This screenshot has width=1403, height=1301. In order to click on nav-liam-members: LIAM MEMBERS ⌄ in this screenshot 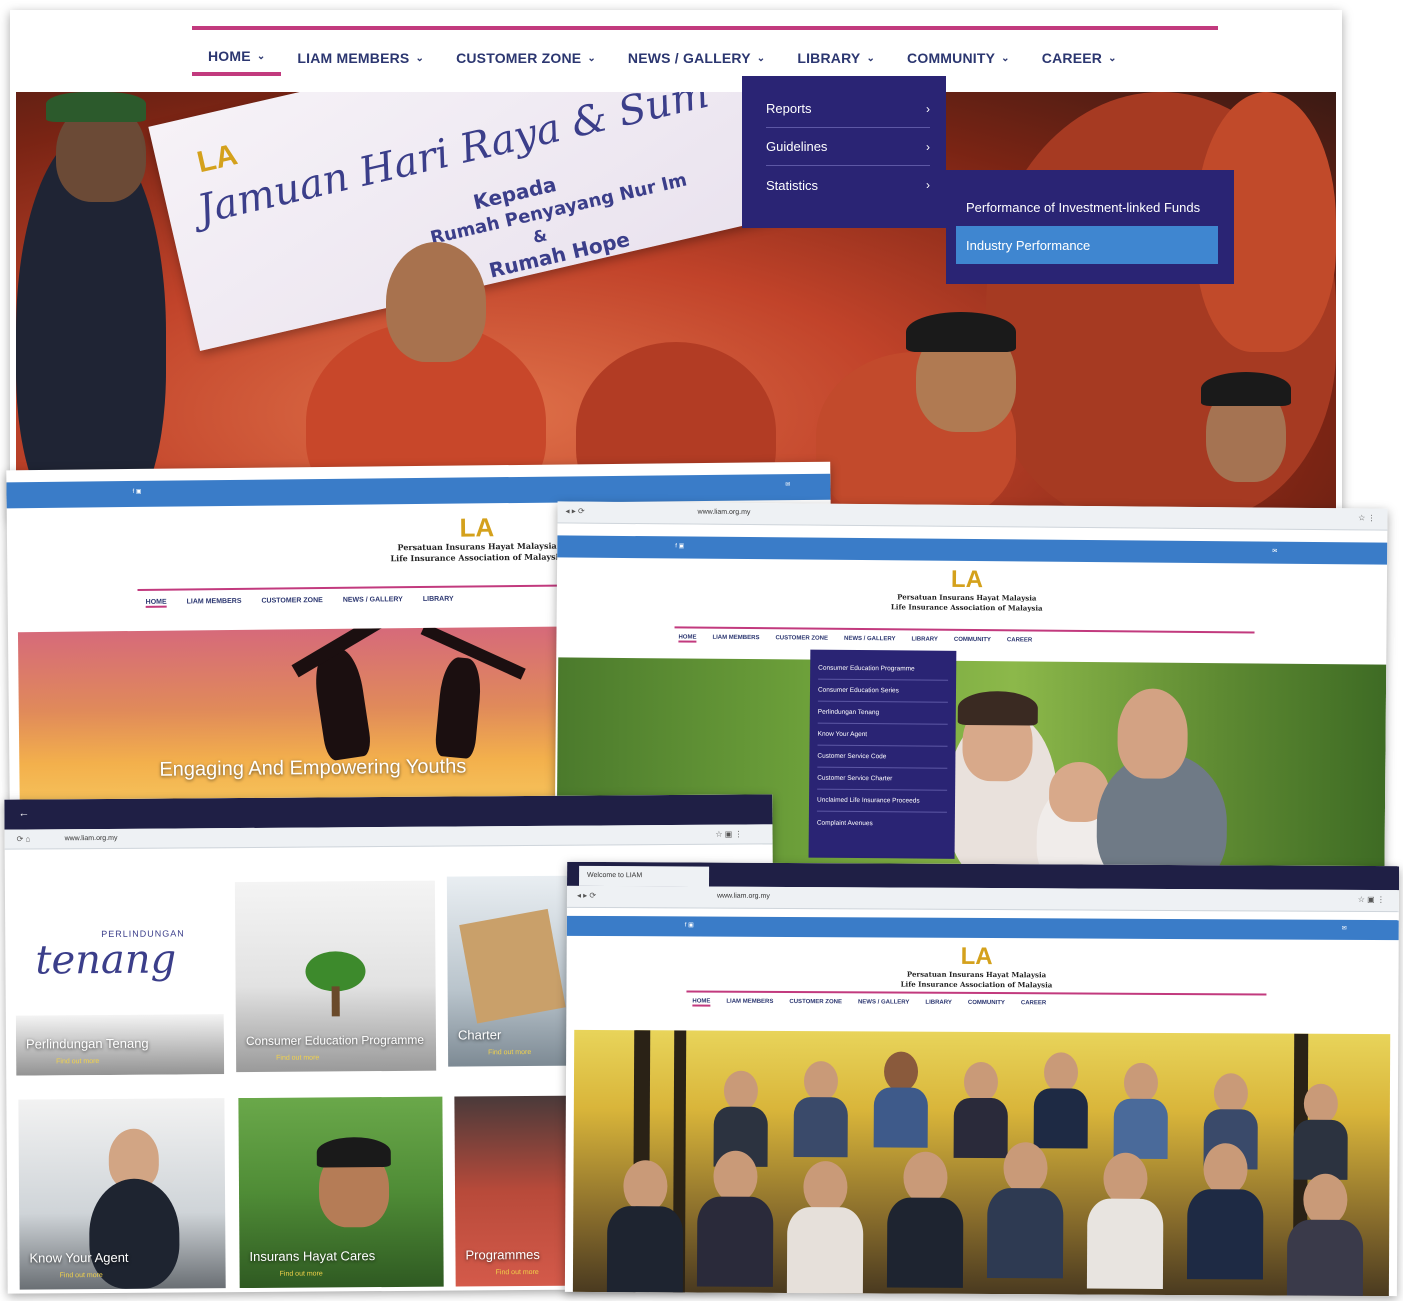, I will do `click(360, 58)`.